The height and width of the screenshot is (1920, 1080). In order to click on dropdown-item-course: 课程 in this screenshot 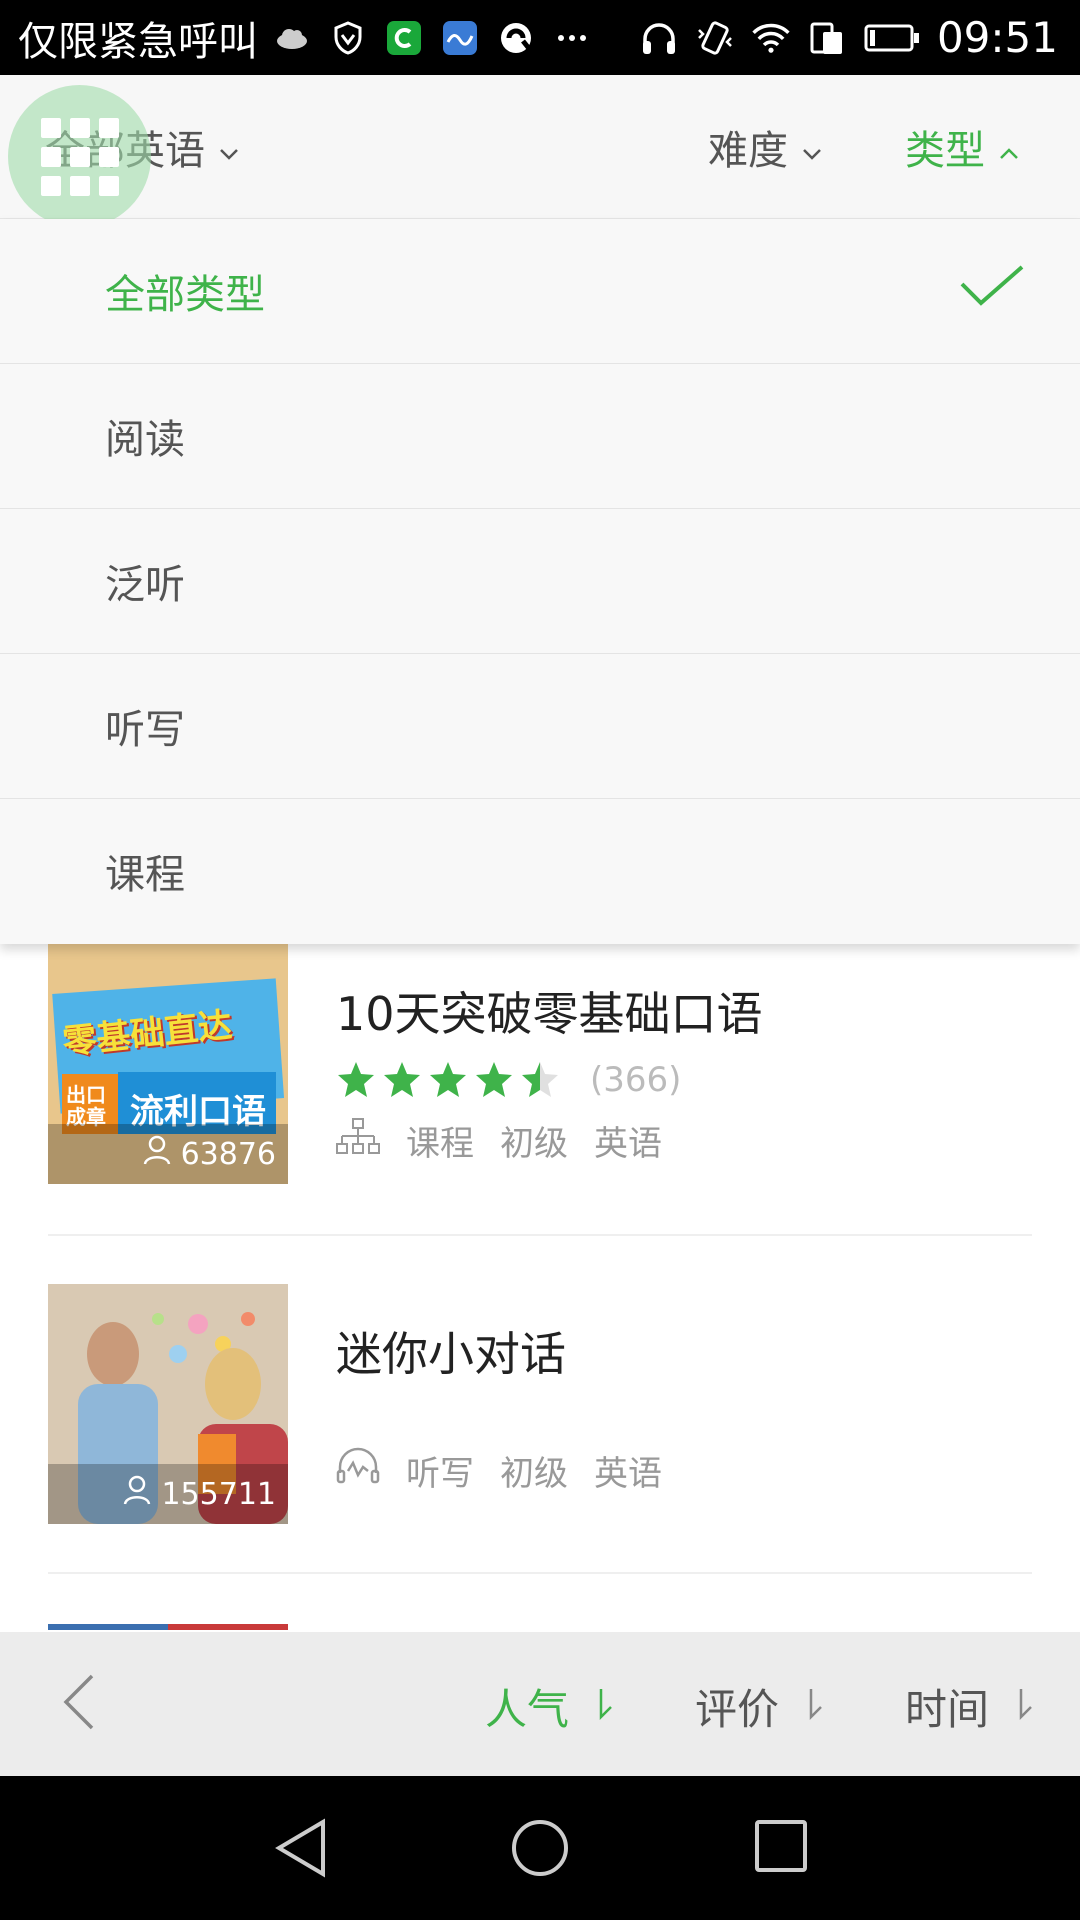, I will do `click(540, 871)`.